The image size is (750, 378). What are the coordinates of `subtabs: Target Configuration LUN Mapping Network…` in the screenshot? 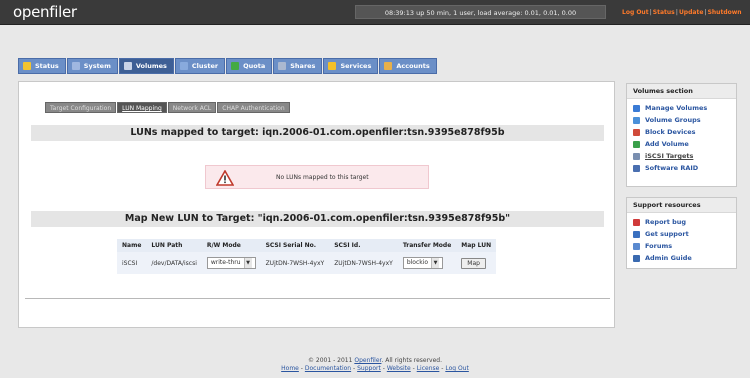 It's located at (168, 107).